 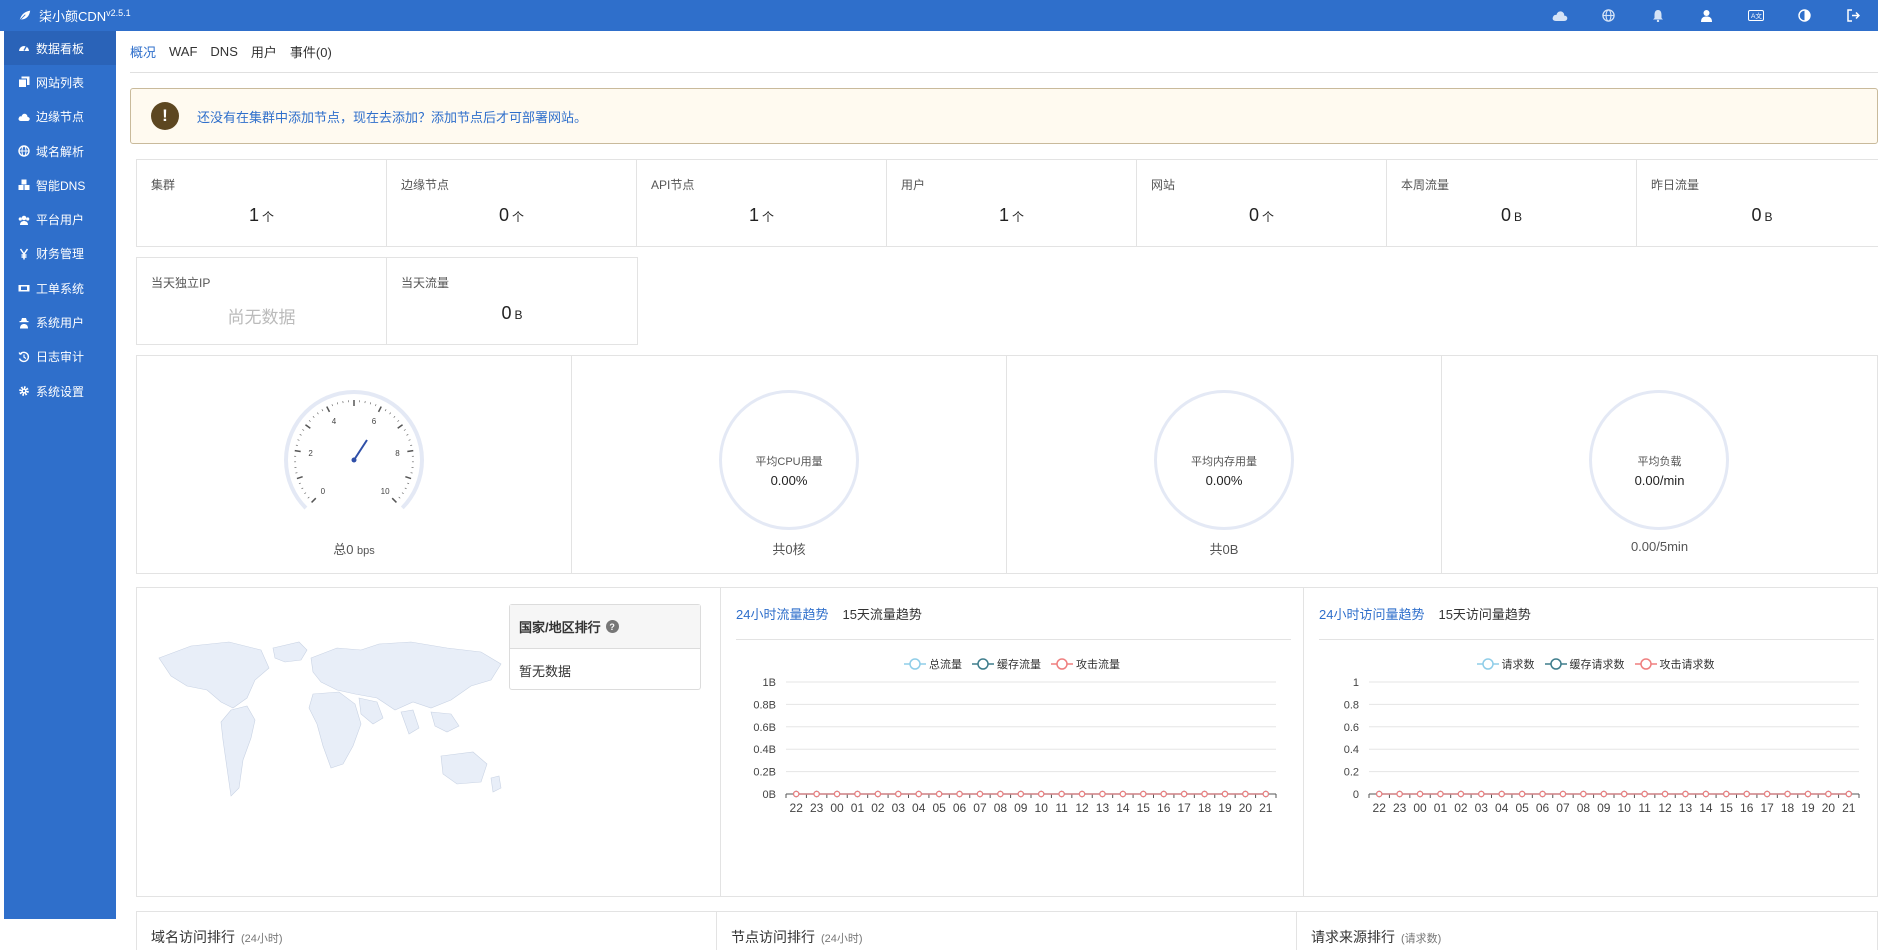 What do you see at coordinates (392, 116) in the screenshot?
I see `add-node-link: 还没有在集群中添加节点，现在去添加？添加节点后才可部署网站。` at bounding box center [392, 116].